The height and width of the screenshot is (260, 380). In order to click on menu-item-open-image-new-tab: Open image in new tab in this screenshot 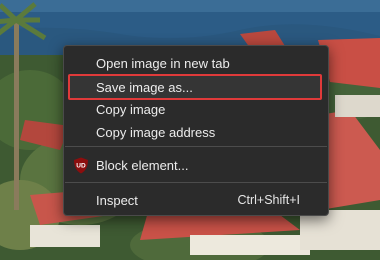, I will do `click(196, 63)`.